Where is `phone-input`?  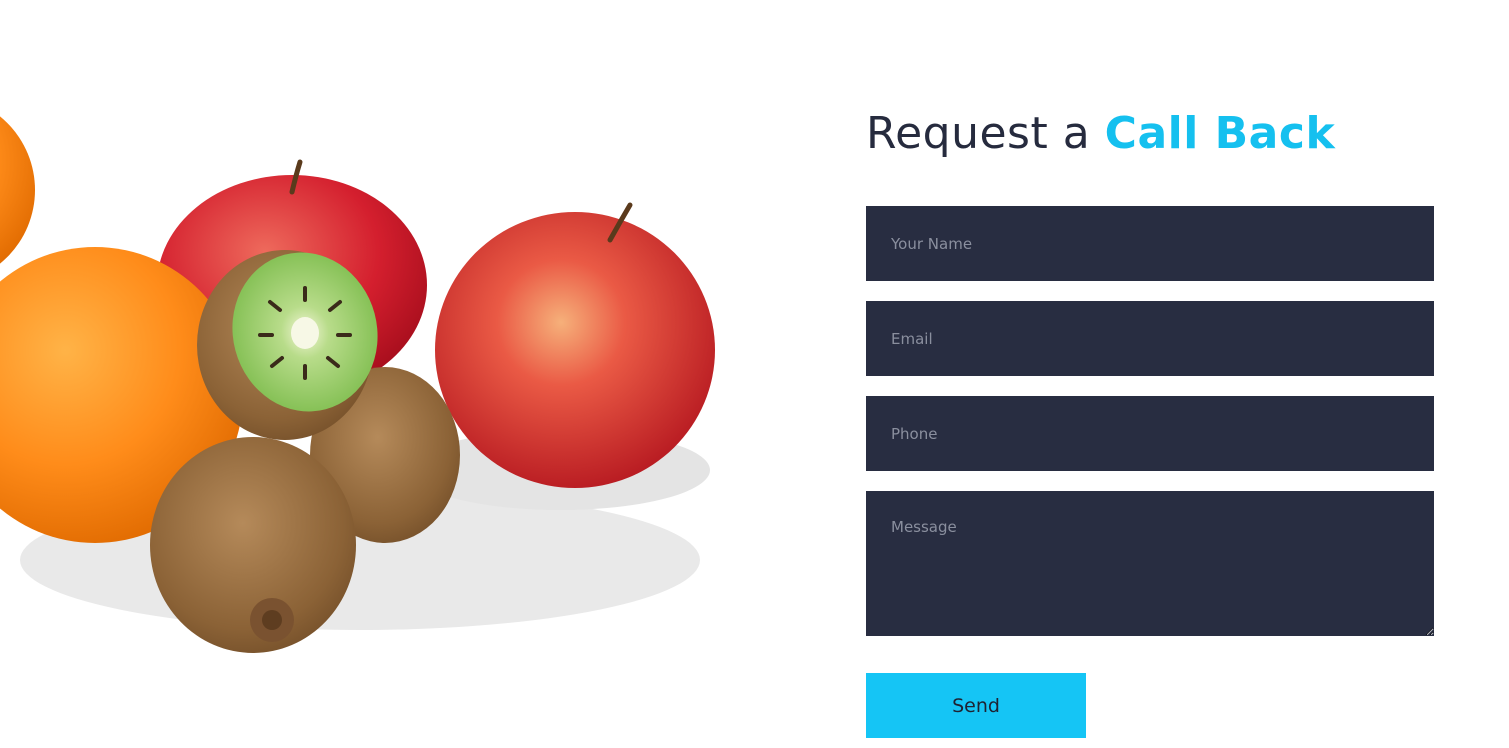 phone-input is located at coordinates (1150, 433).